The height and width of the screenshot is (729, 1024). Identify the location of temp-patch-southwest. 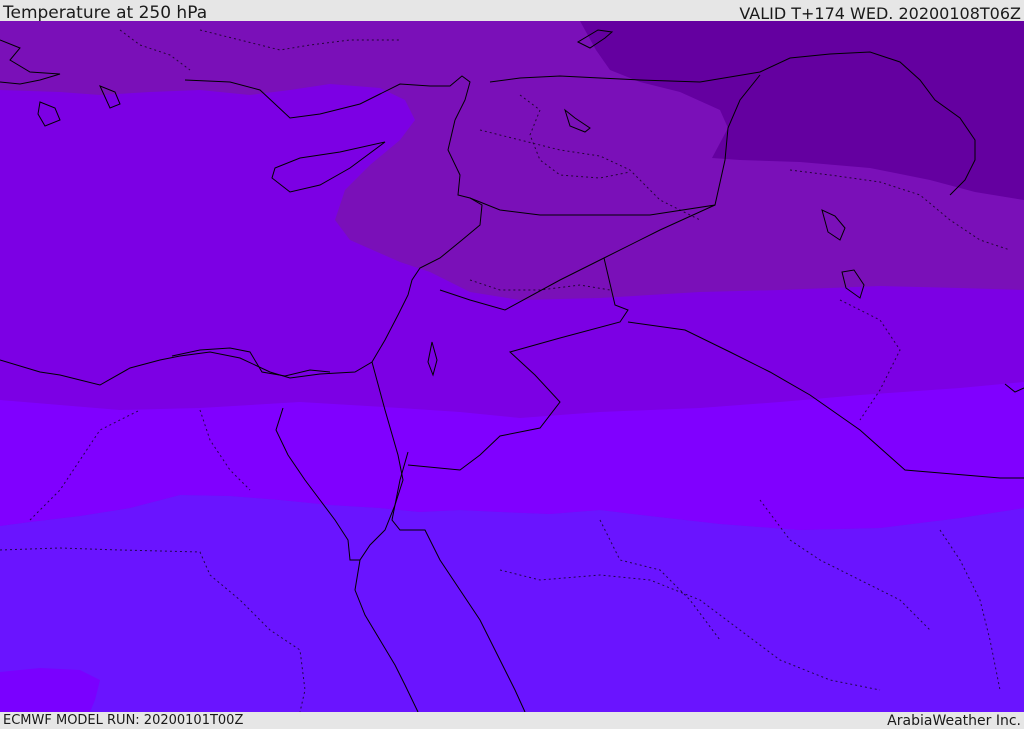
(50, 690).